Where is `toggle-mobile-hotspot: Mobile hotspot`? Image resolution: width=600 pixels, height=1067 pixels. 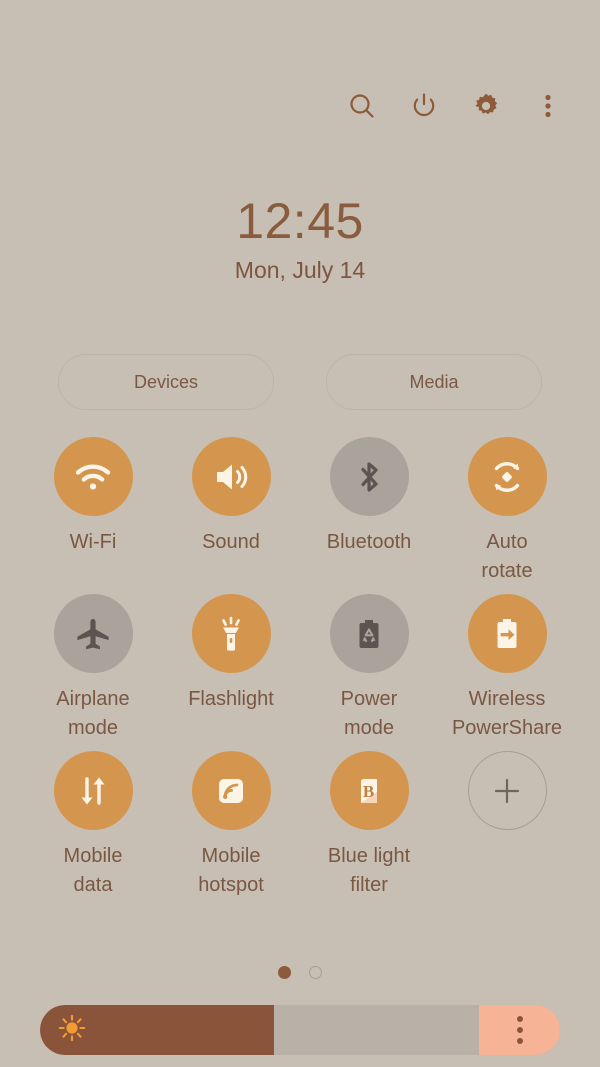
toggle-mobile-hotspot: Mobile hotspot is located at coordinates (231, 829).